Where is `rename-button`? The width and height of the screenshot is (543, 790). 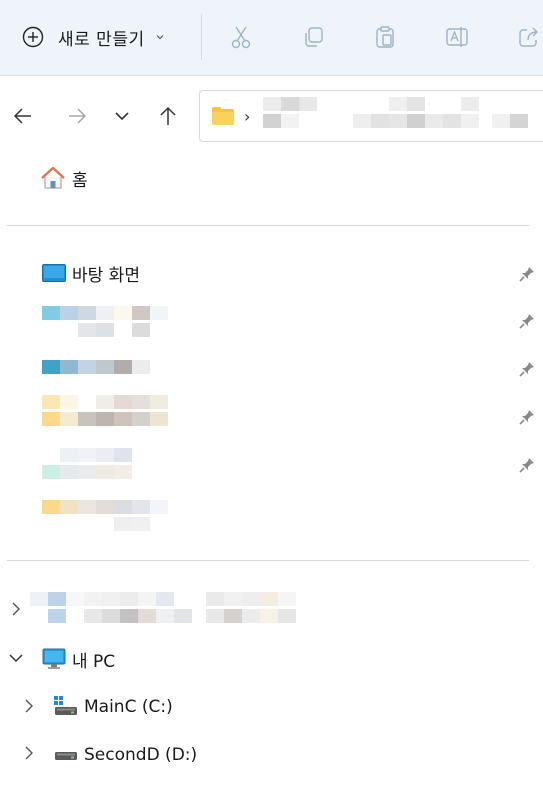
rename-button is located at coordinates (457, 37).